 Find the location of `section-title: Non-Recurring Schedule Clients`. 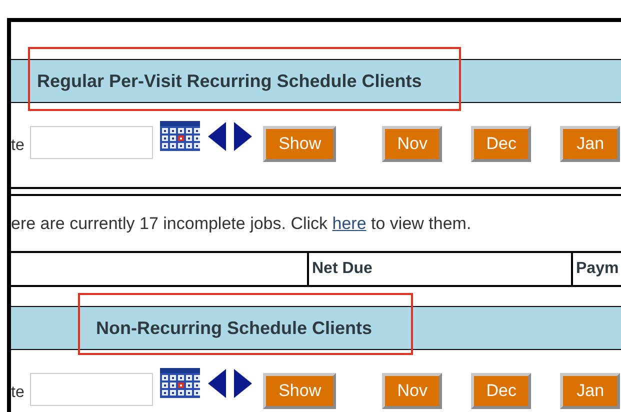

section-title: Non-Recurring Schedule Clients is located at coordinates (234, 328).